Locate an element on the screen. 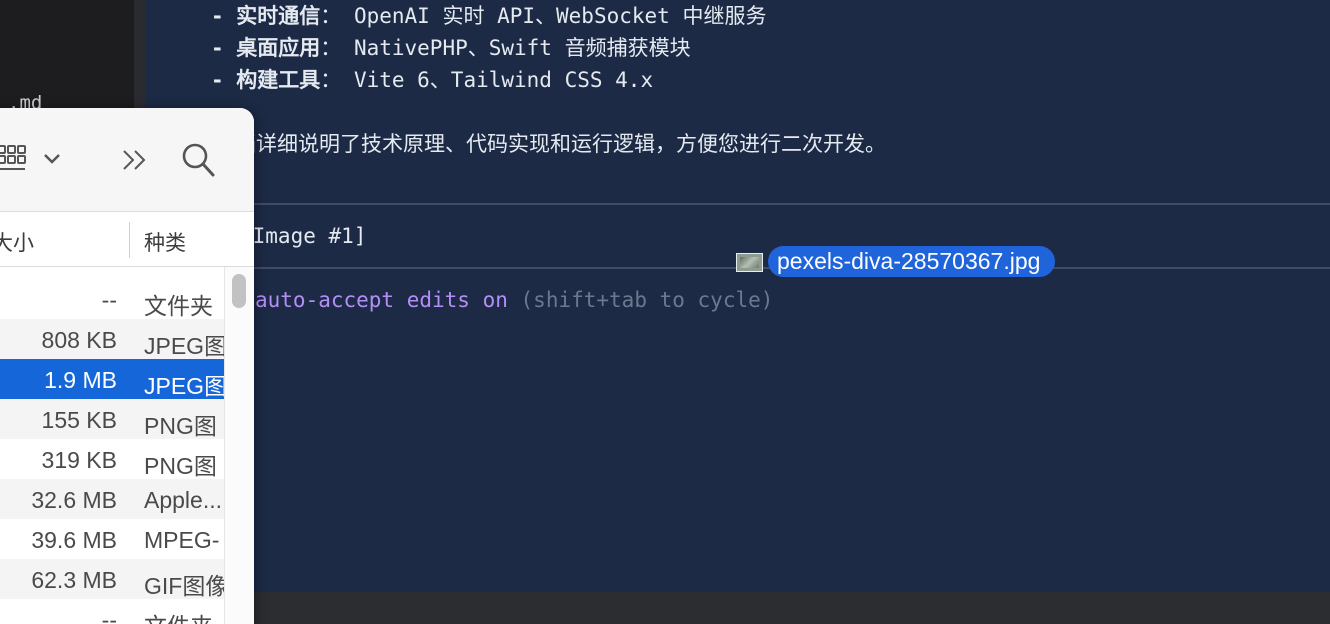 Image resolution: width=1330 pixels, height=624 pixels. scrollbar-track is located at coordinates (239, 445).